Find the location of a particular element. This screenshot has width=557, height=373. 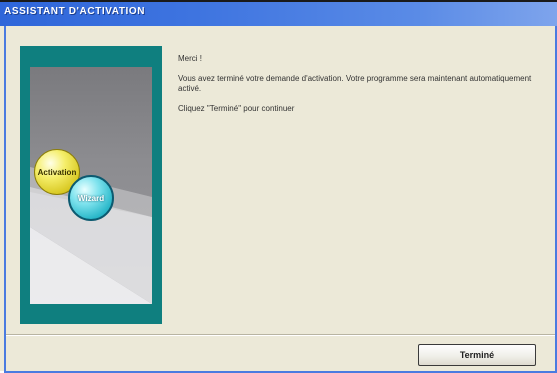

instruction-text: Cliquez "Terminé" pour continuer is located at coordinates (236, 108).